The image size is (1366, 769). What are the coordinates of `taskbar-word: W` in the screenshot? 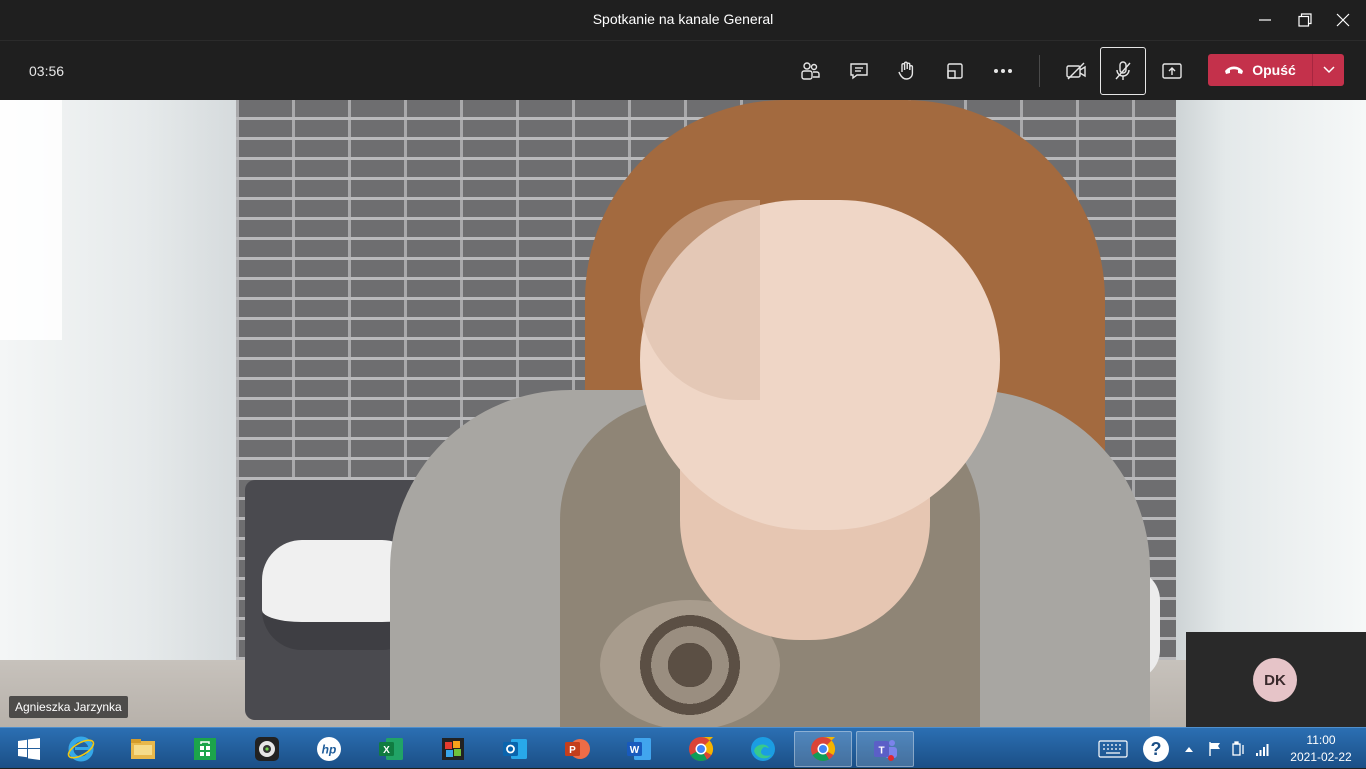 It's located at (639, 749).